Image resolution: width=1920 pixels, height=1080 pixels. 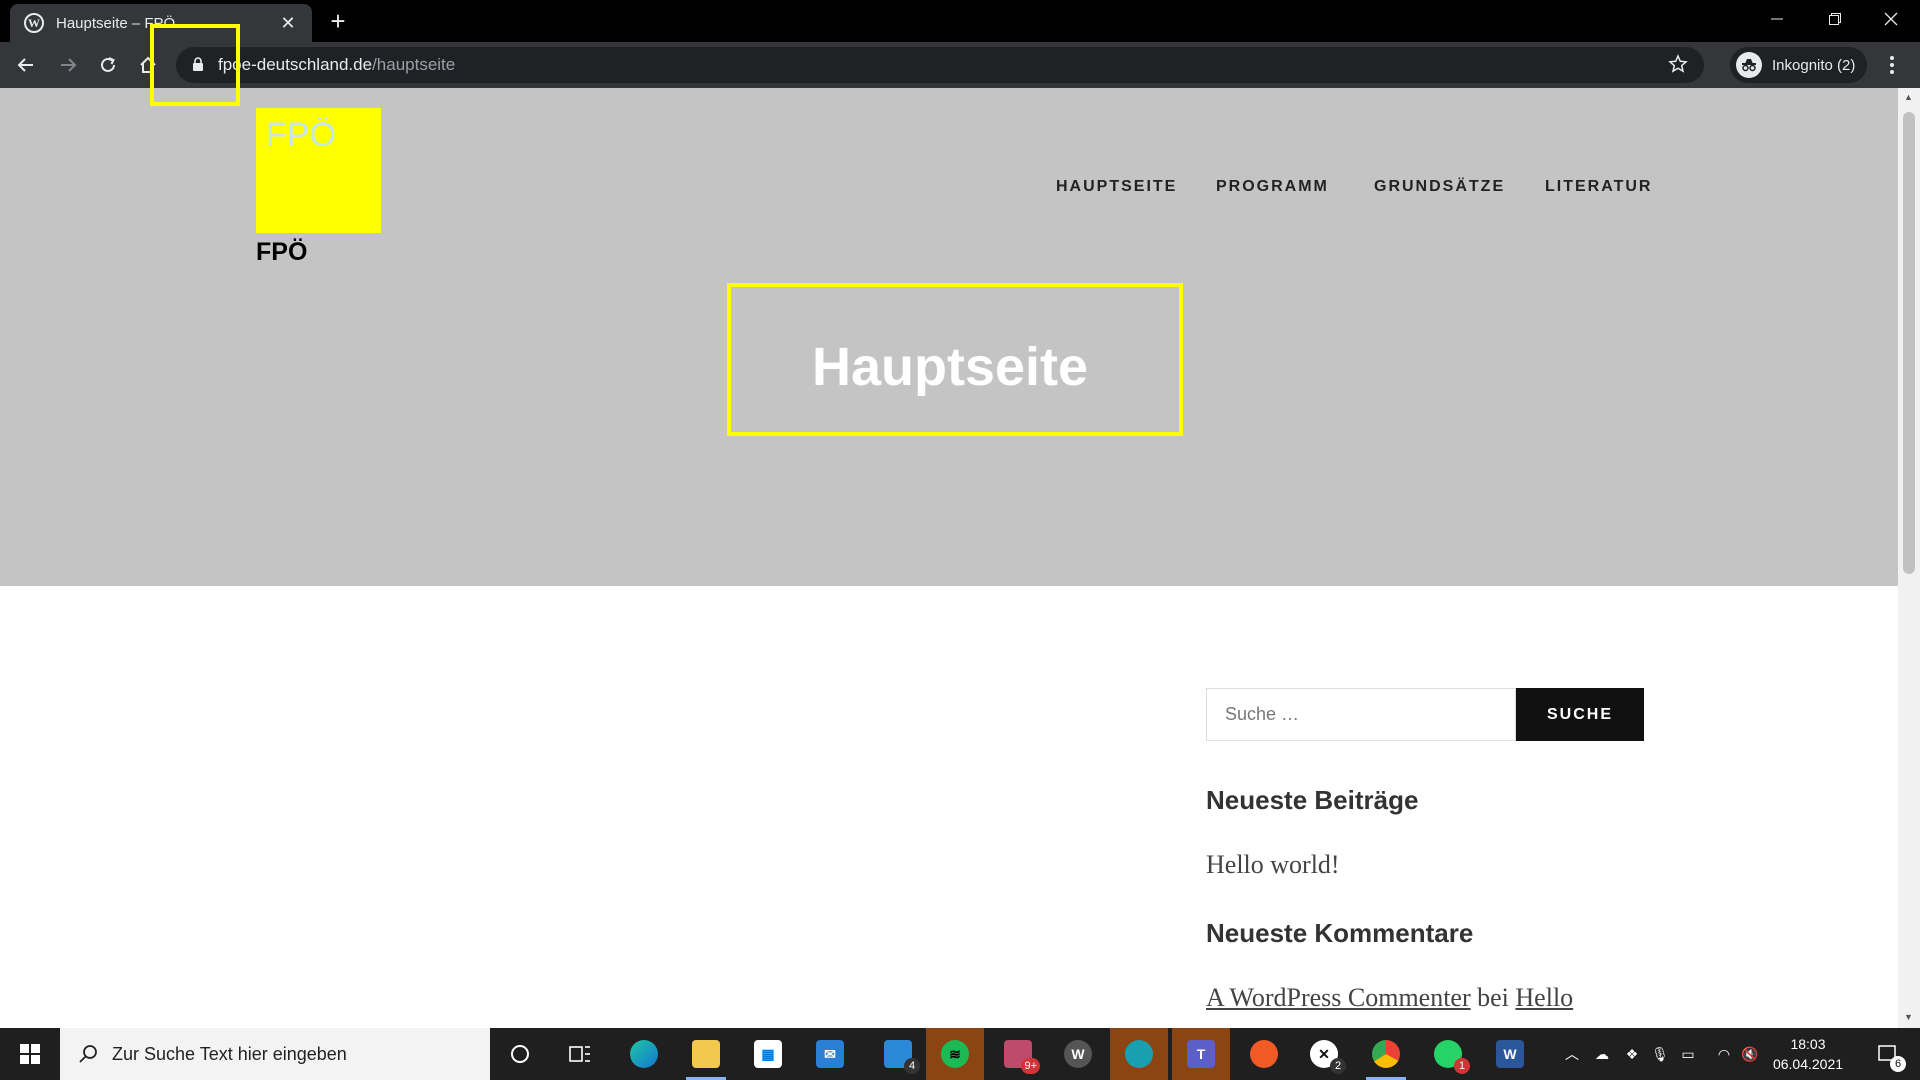 I want to click on start-button, so click(x=30, y=1054).